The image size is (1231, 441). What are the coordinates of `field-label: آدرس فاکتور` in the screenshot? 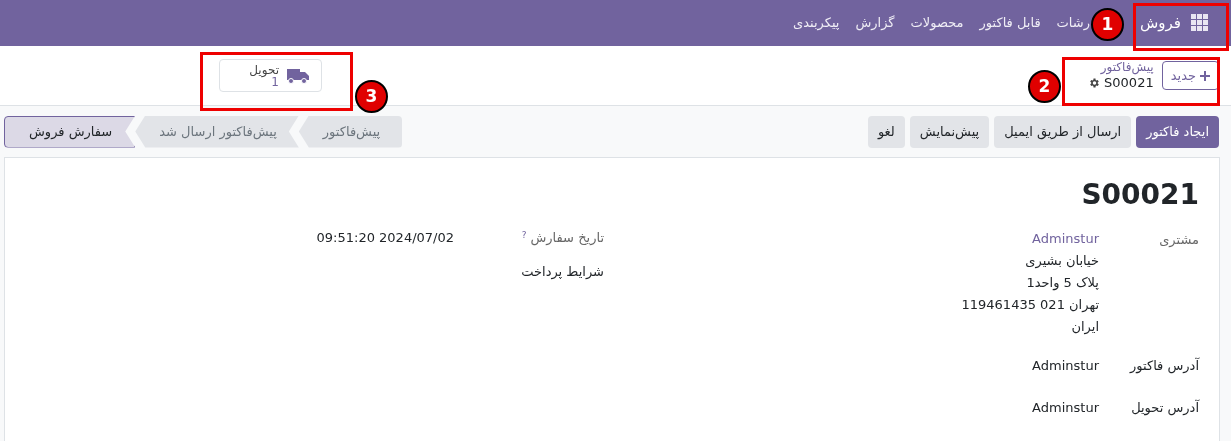 It's located at (1163, 366).